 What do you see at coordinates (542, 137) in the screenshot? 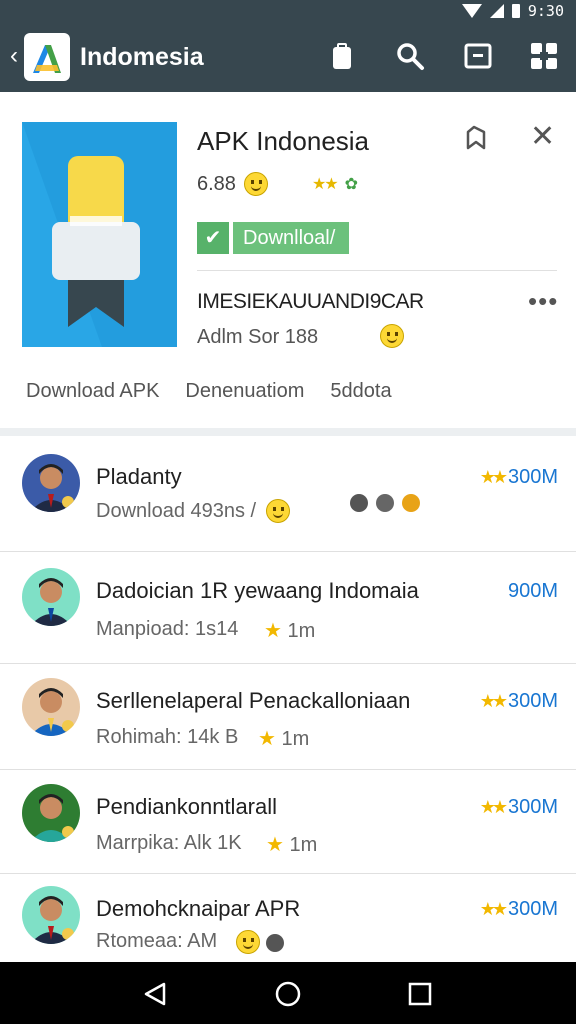
I see `close-icon: ✕` at bounding box center [542, 137].